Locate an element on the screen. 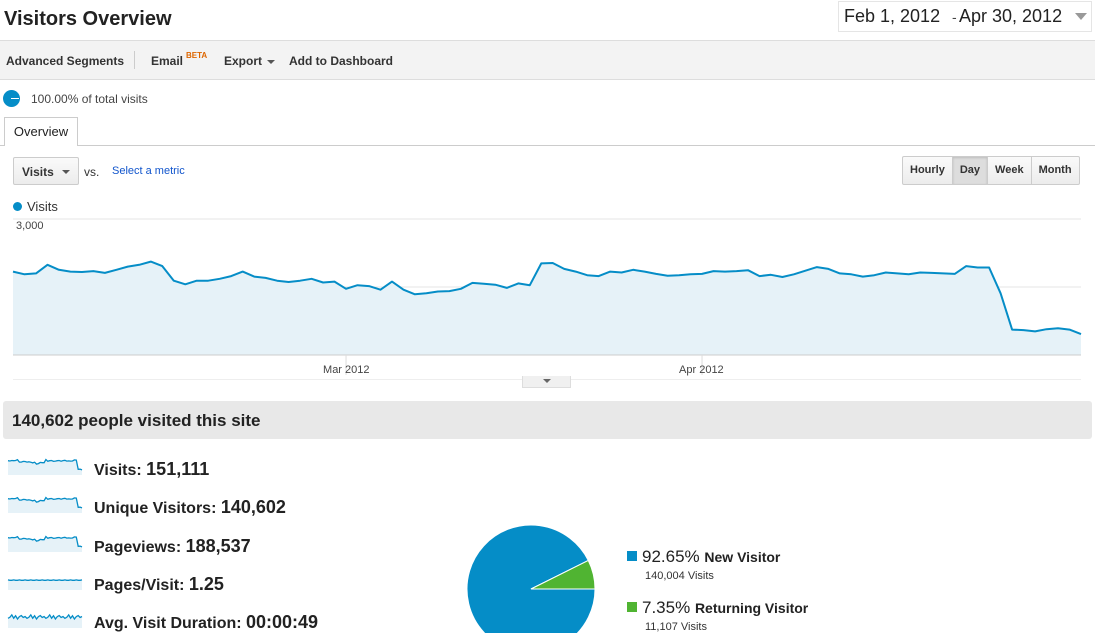 This screenshot has height=636, width=1095. metric-name: Visits: is located at coordinates (120, 470).